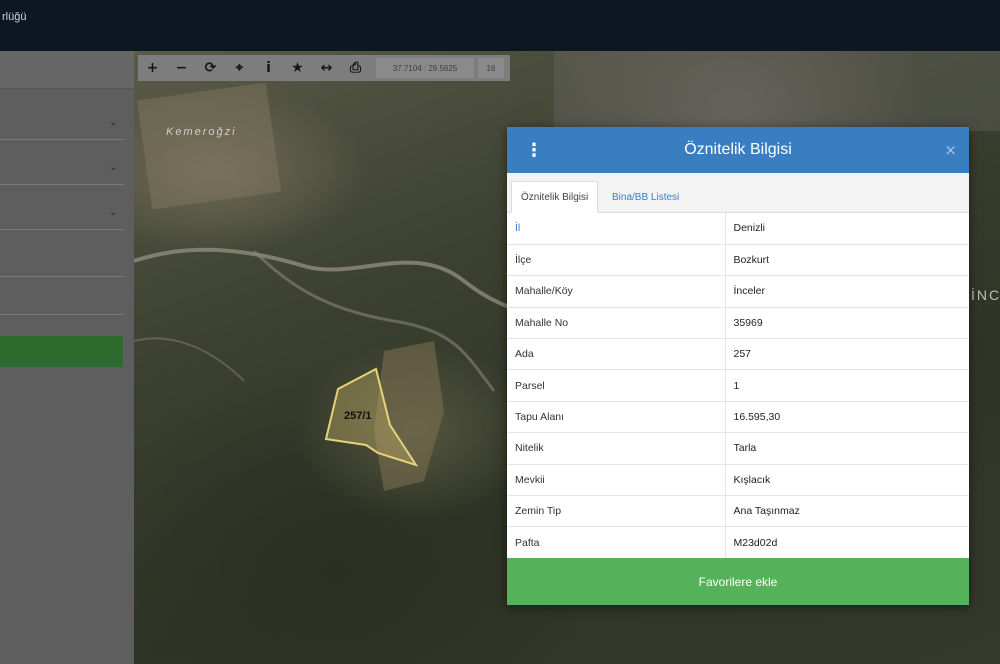 The height and width of the screenshot is (664, 1000). I want to click on locate-icon: ⌖, so click(239, 68).